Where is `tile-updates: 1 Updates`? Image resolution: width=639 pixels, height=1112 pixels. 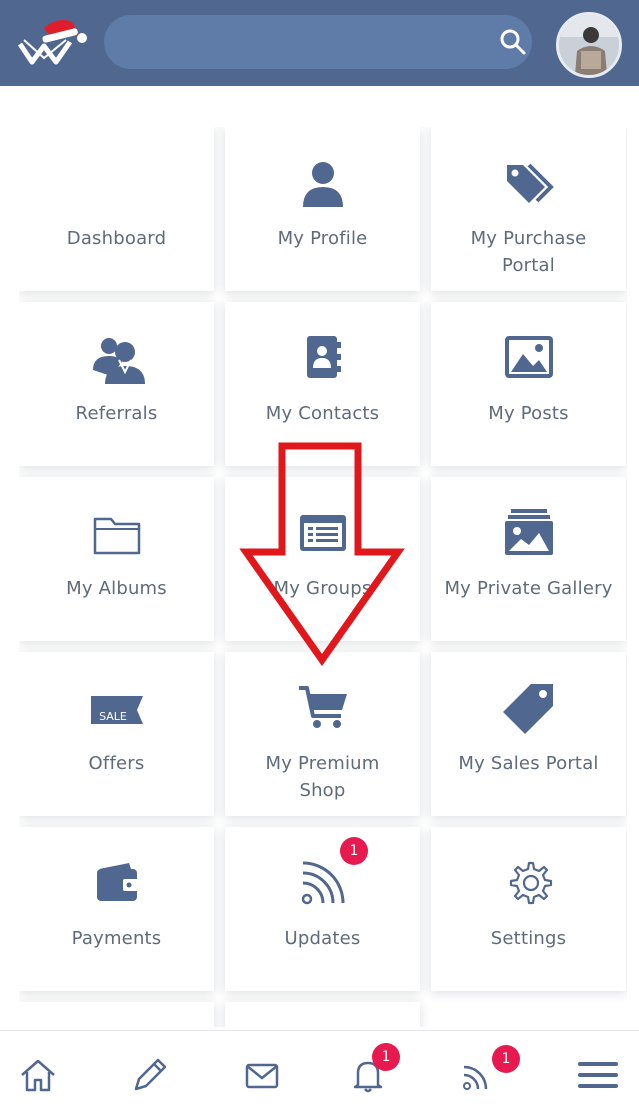 tile-updates: 1 Updates is located at coordinates (322, 909).